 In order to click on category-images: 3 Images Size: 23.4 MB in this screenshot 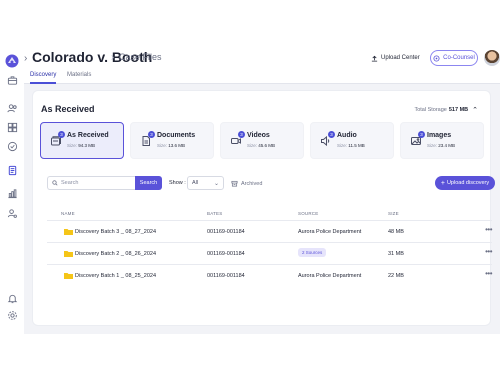, I will do `click(442, 140)`.